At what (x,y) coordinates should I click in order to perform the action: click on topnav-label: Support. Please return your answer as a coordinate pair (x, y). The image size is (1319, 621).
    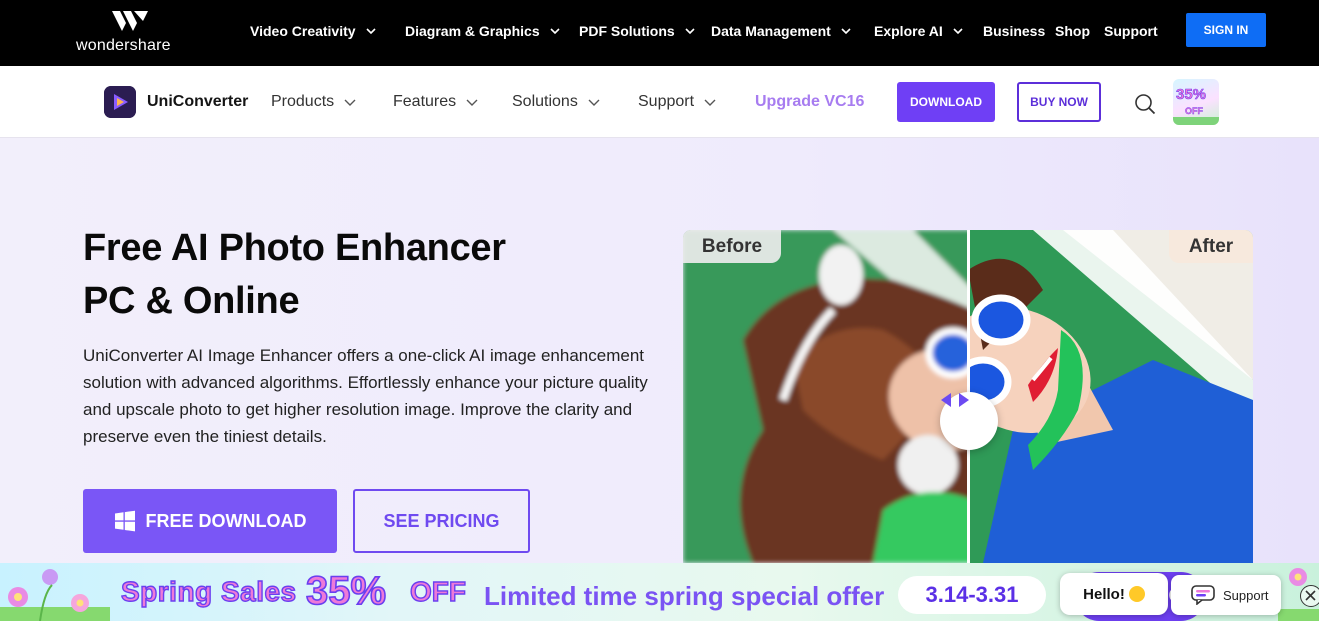
    Looking at the image, I should click on (1131, 31).